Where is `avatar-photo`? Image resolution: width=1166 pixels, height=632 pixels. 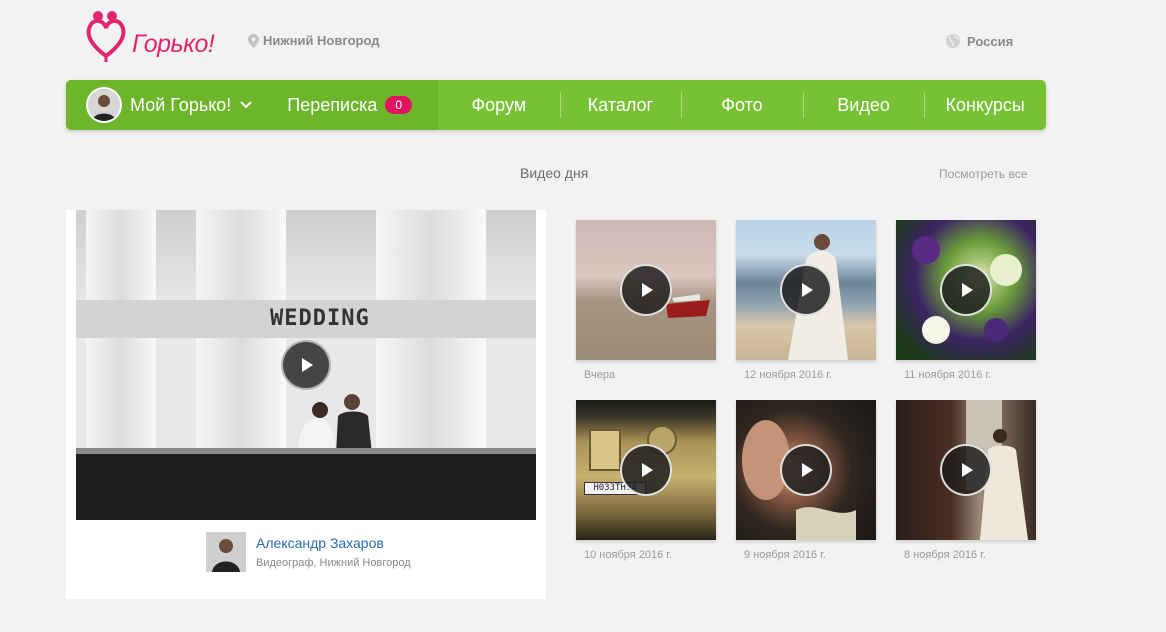
avatar-photo is located at coordinates (104, 105).